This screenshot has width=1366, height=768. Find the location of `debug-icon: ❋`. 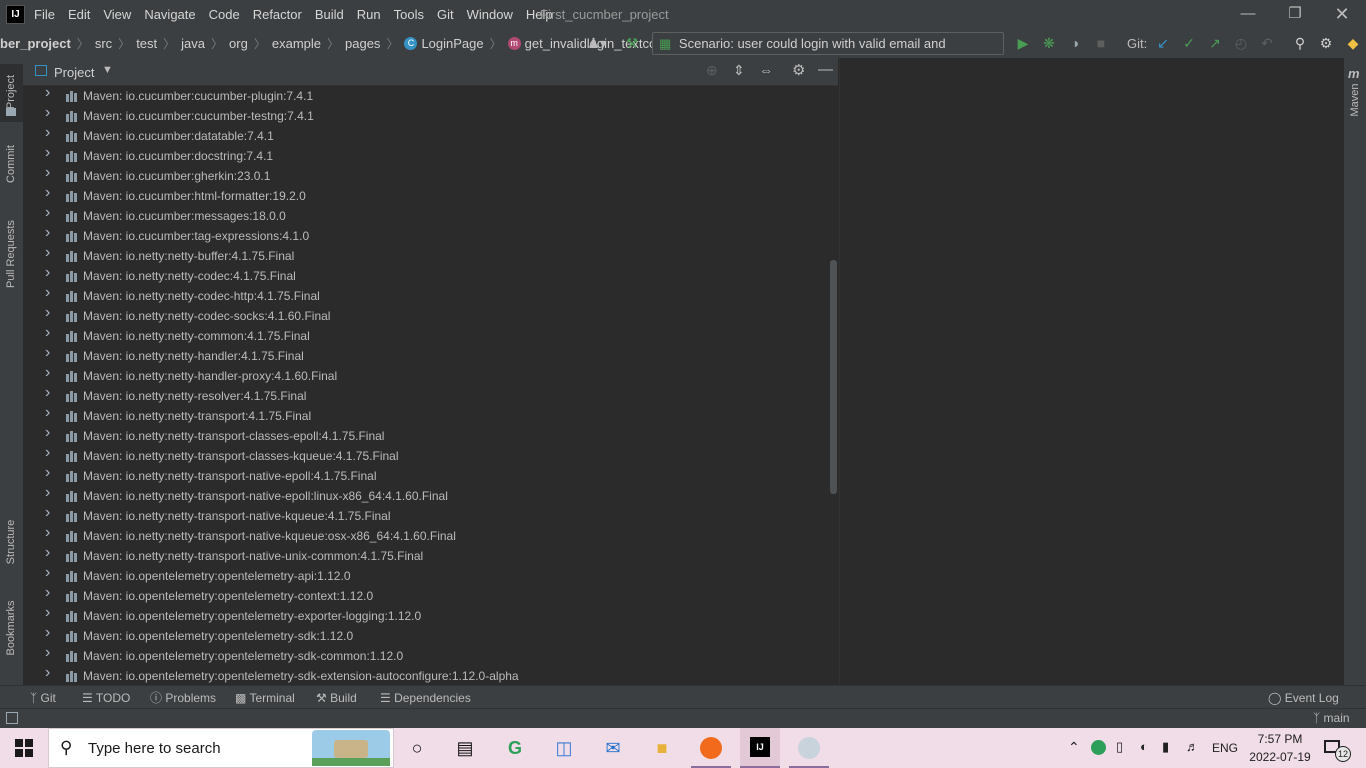

debug-icon: ❋ is located at coordinates (1049, 43).